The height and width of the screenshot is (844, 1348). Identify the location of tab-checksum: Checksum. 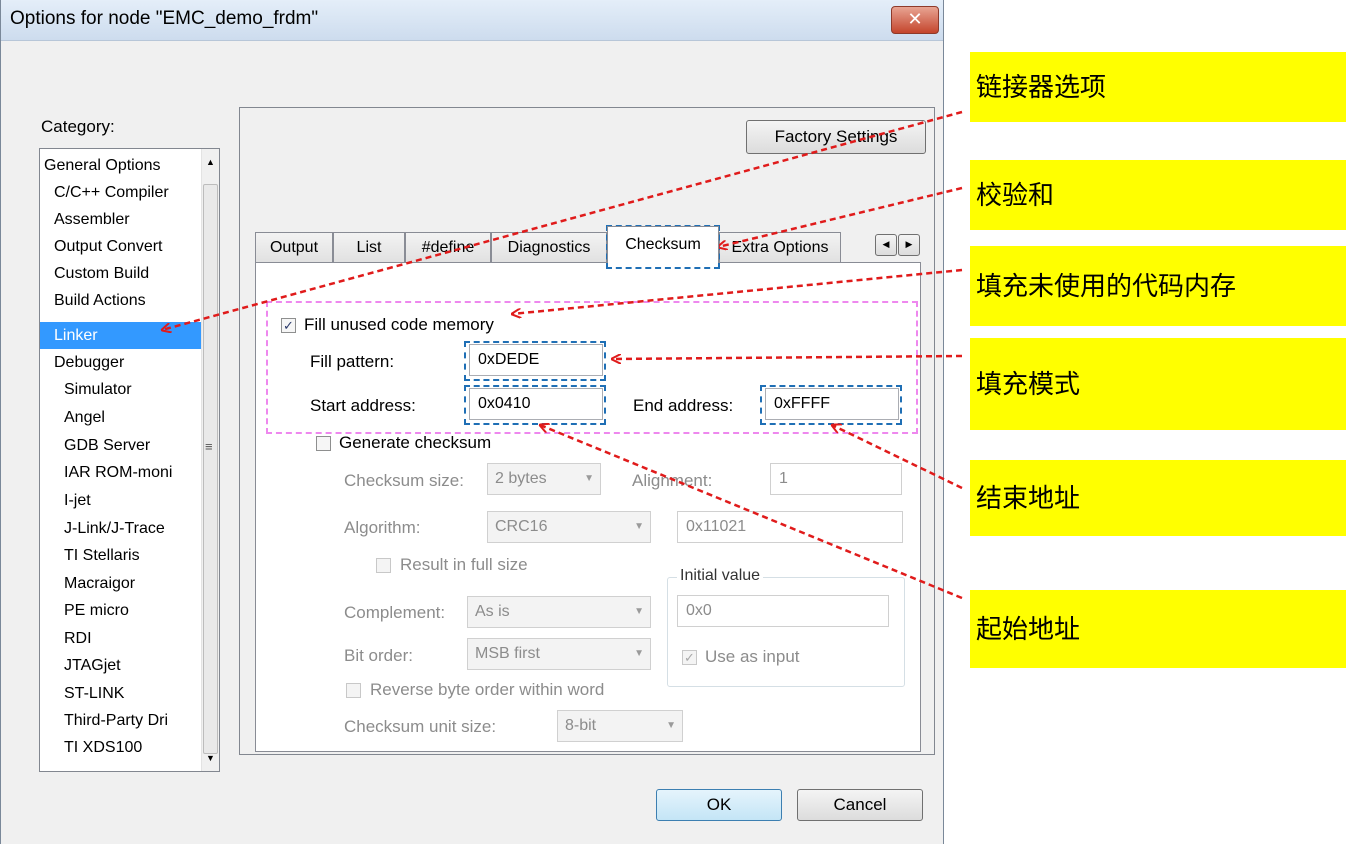
(663, 244).